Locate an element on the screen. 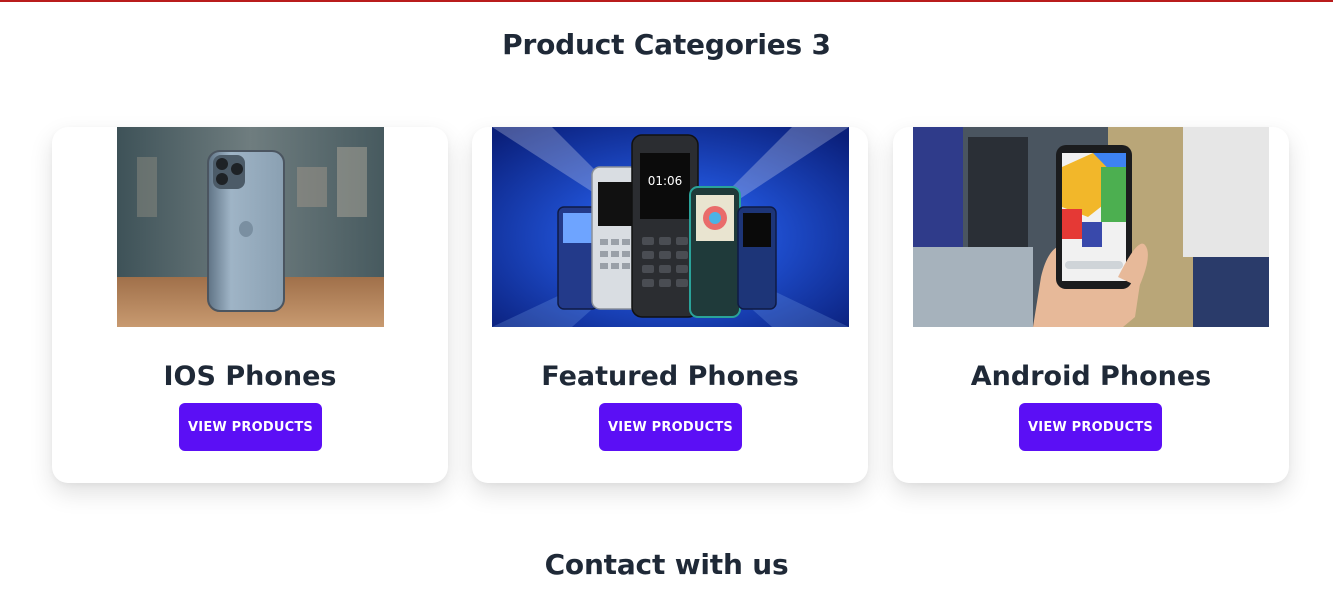  contact-section-title: Contact with us is located at coordinates (666, 564).